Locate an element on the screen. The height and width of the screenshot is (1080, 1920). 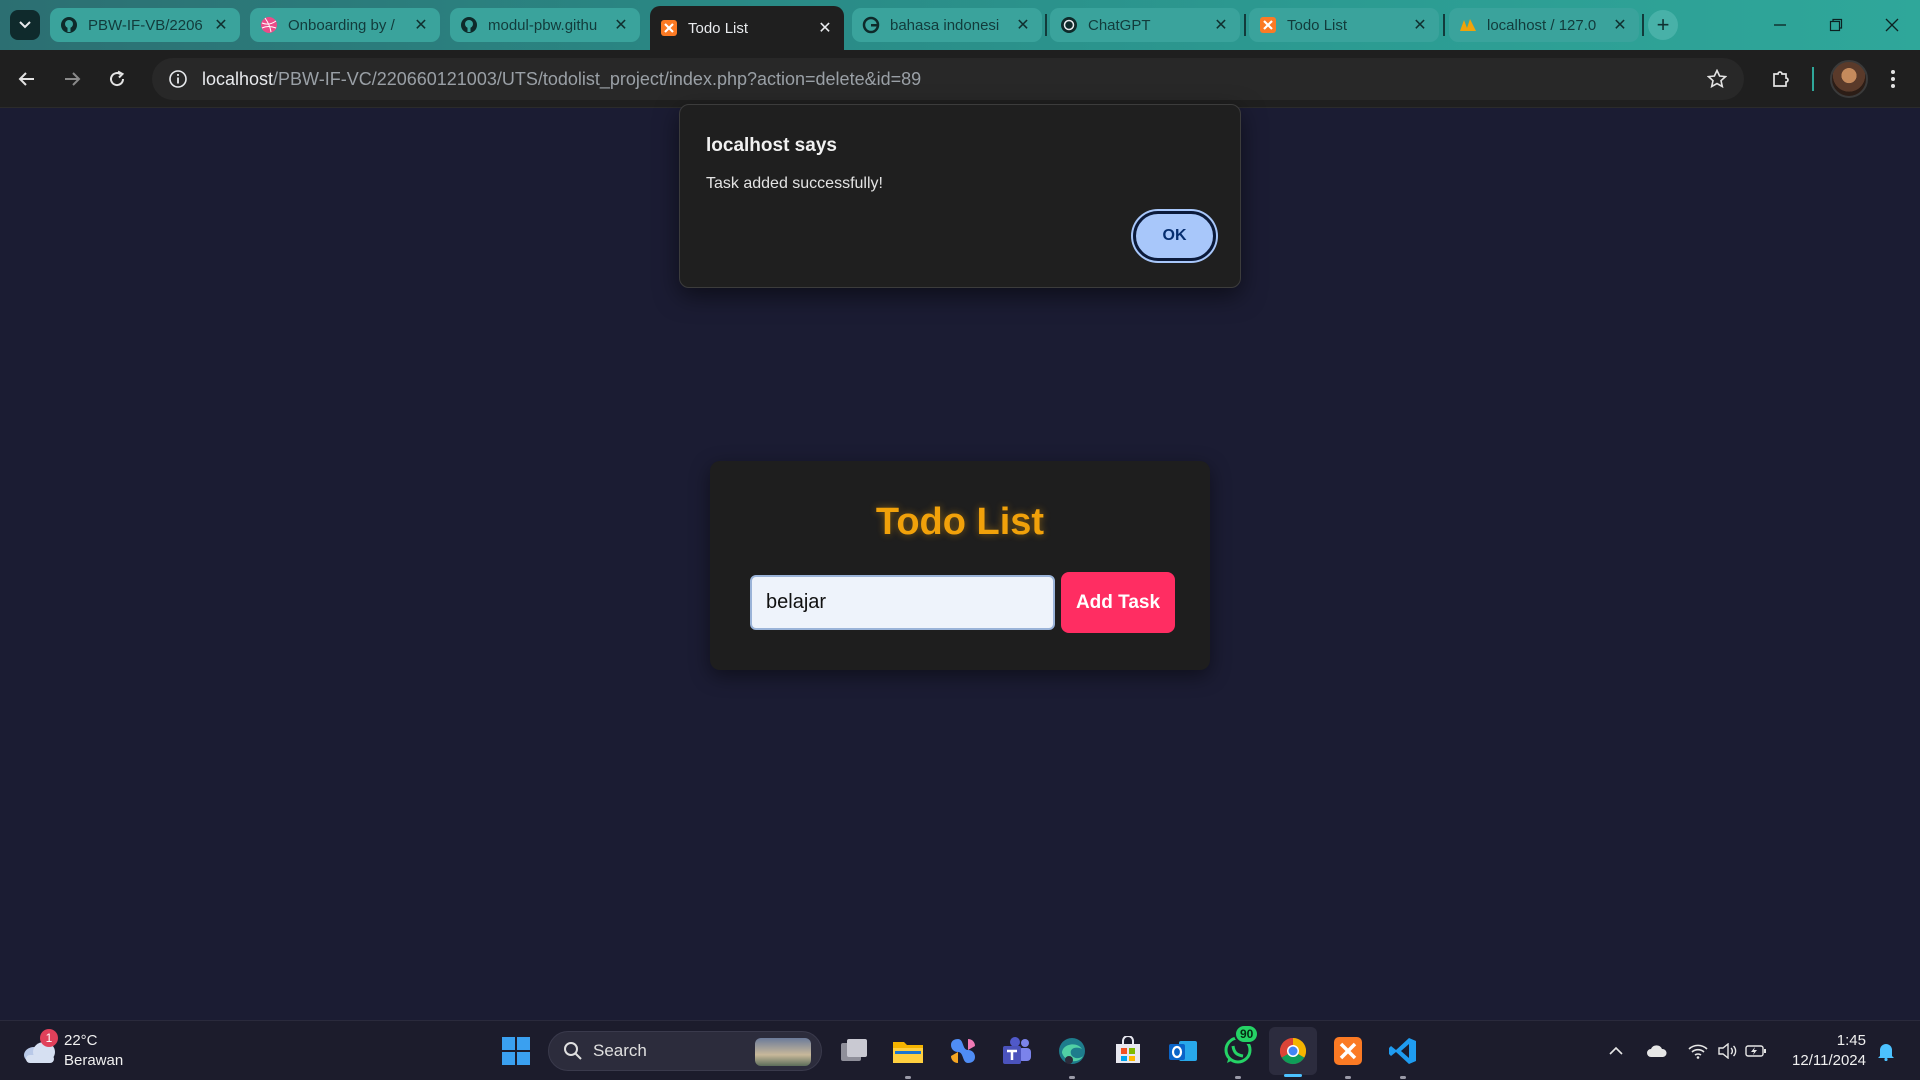
teams-app is located at coordinates (1017, 1051).